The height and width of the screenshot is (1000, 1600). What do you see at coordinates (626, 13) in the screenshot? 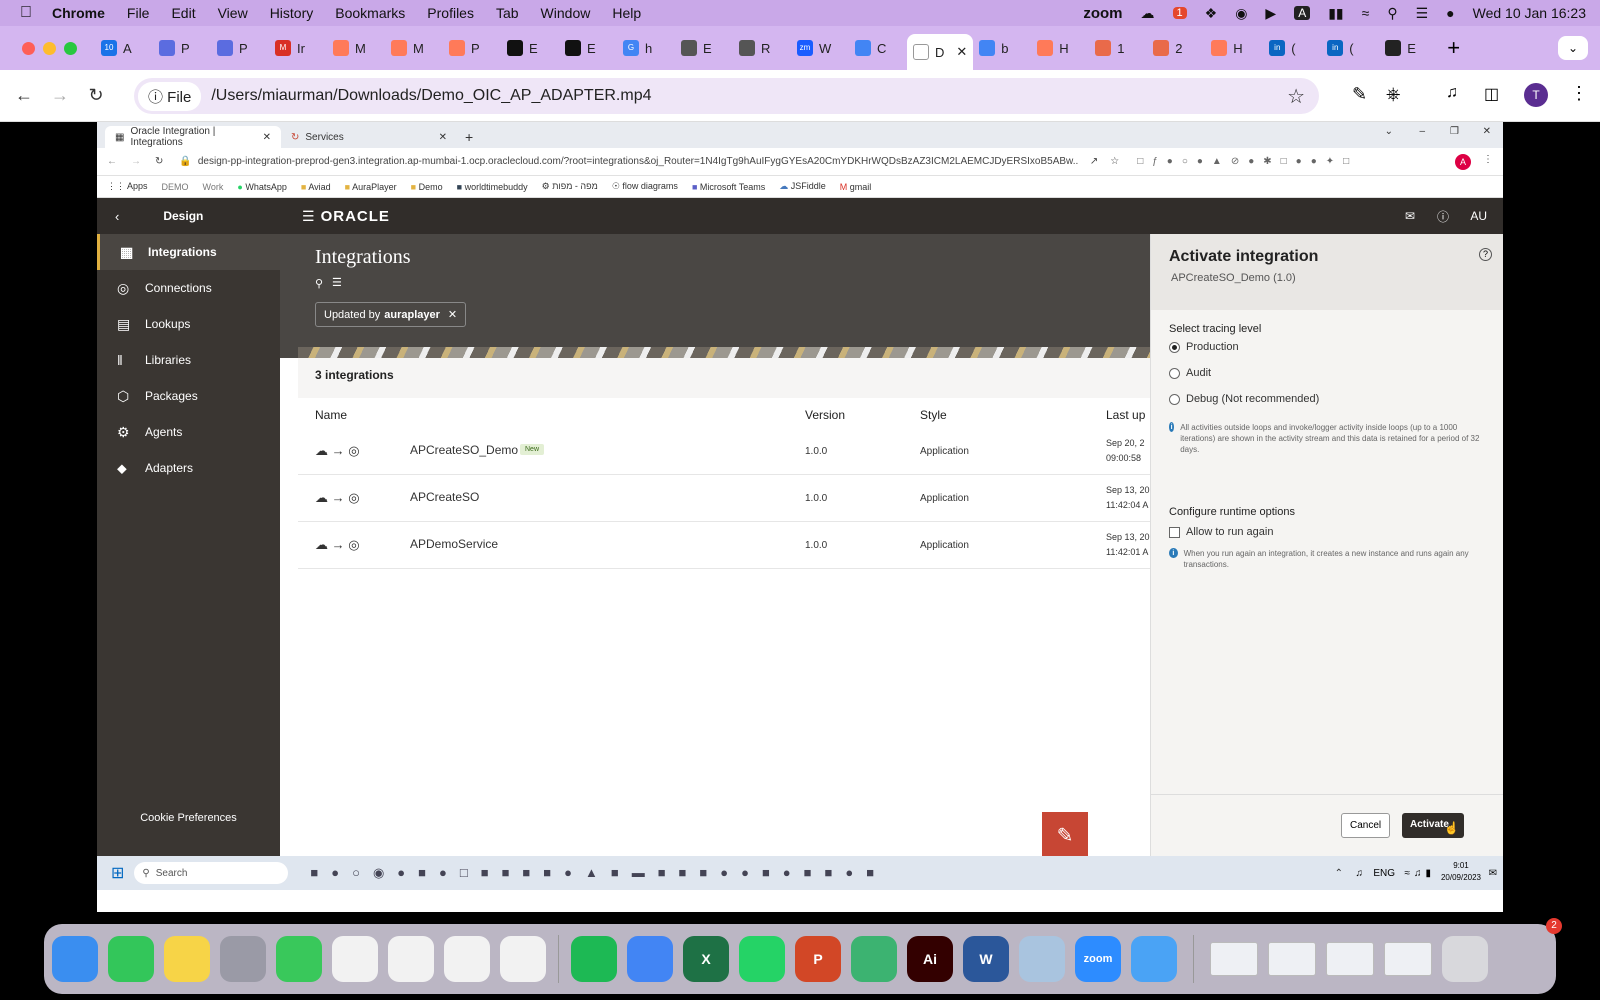
I see `menu-help: Help` at bounding box center [626, 13].